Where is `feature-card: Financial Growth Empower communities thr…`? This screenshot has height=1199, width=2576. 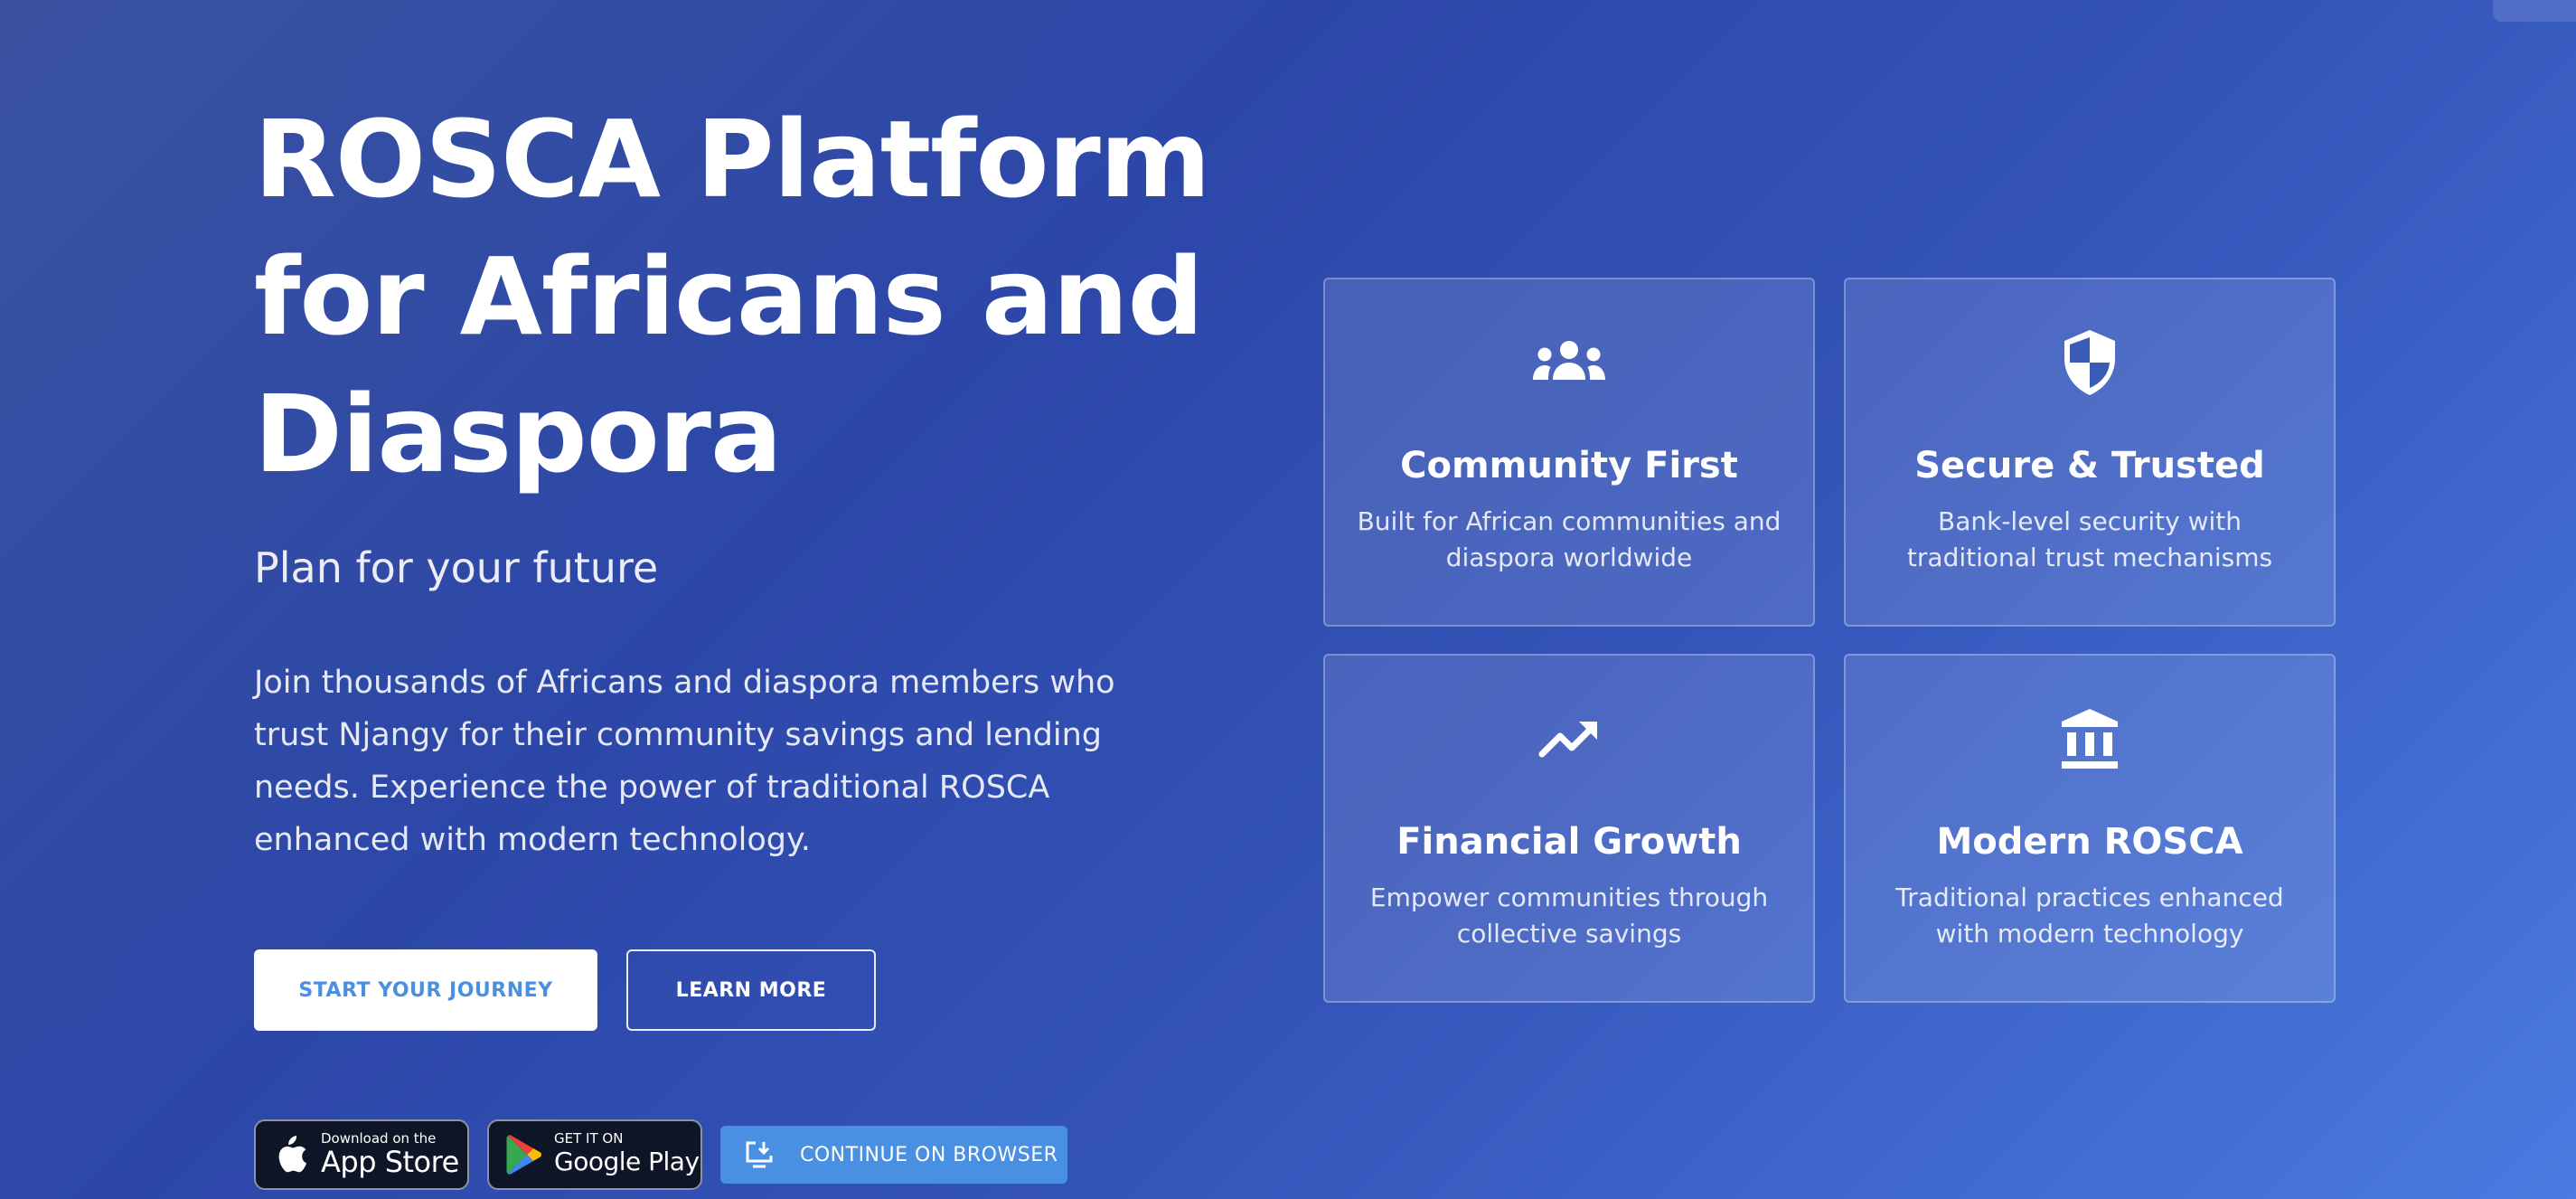 feature-card: Financial Growth Empower communities thr… is located at coordinates (1569, 828).